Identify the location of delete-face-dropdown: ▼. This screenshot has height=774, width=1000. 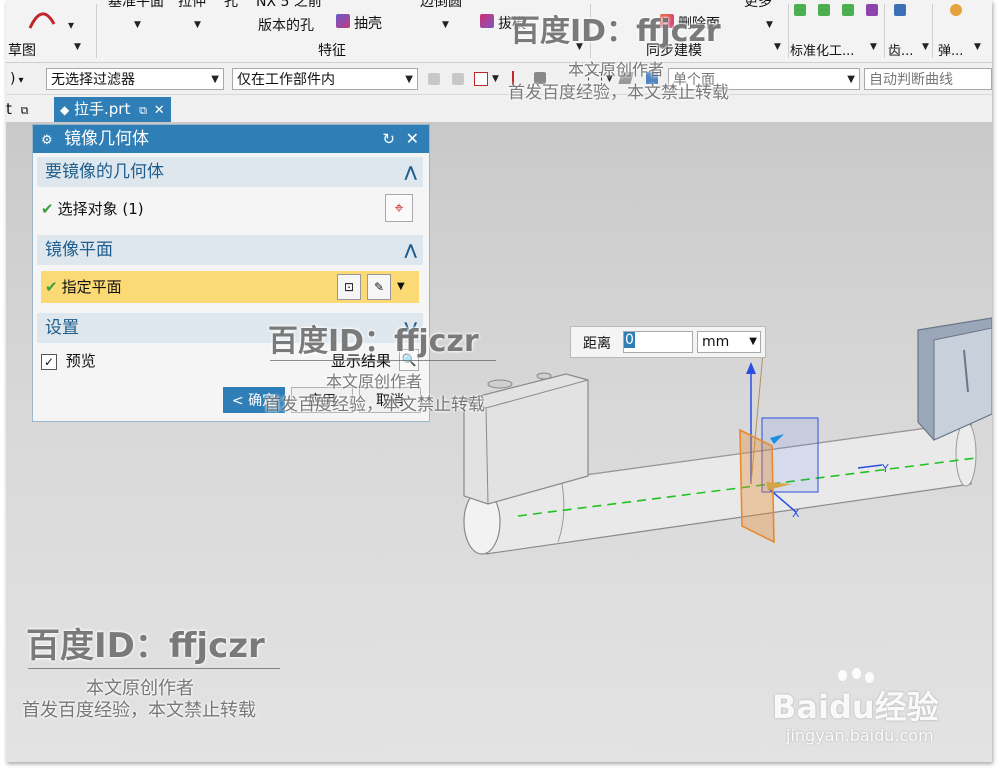
(769, 25).